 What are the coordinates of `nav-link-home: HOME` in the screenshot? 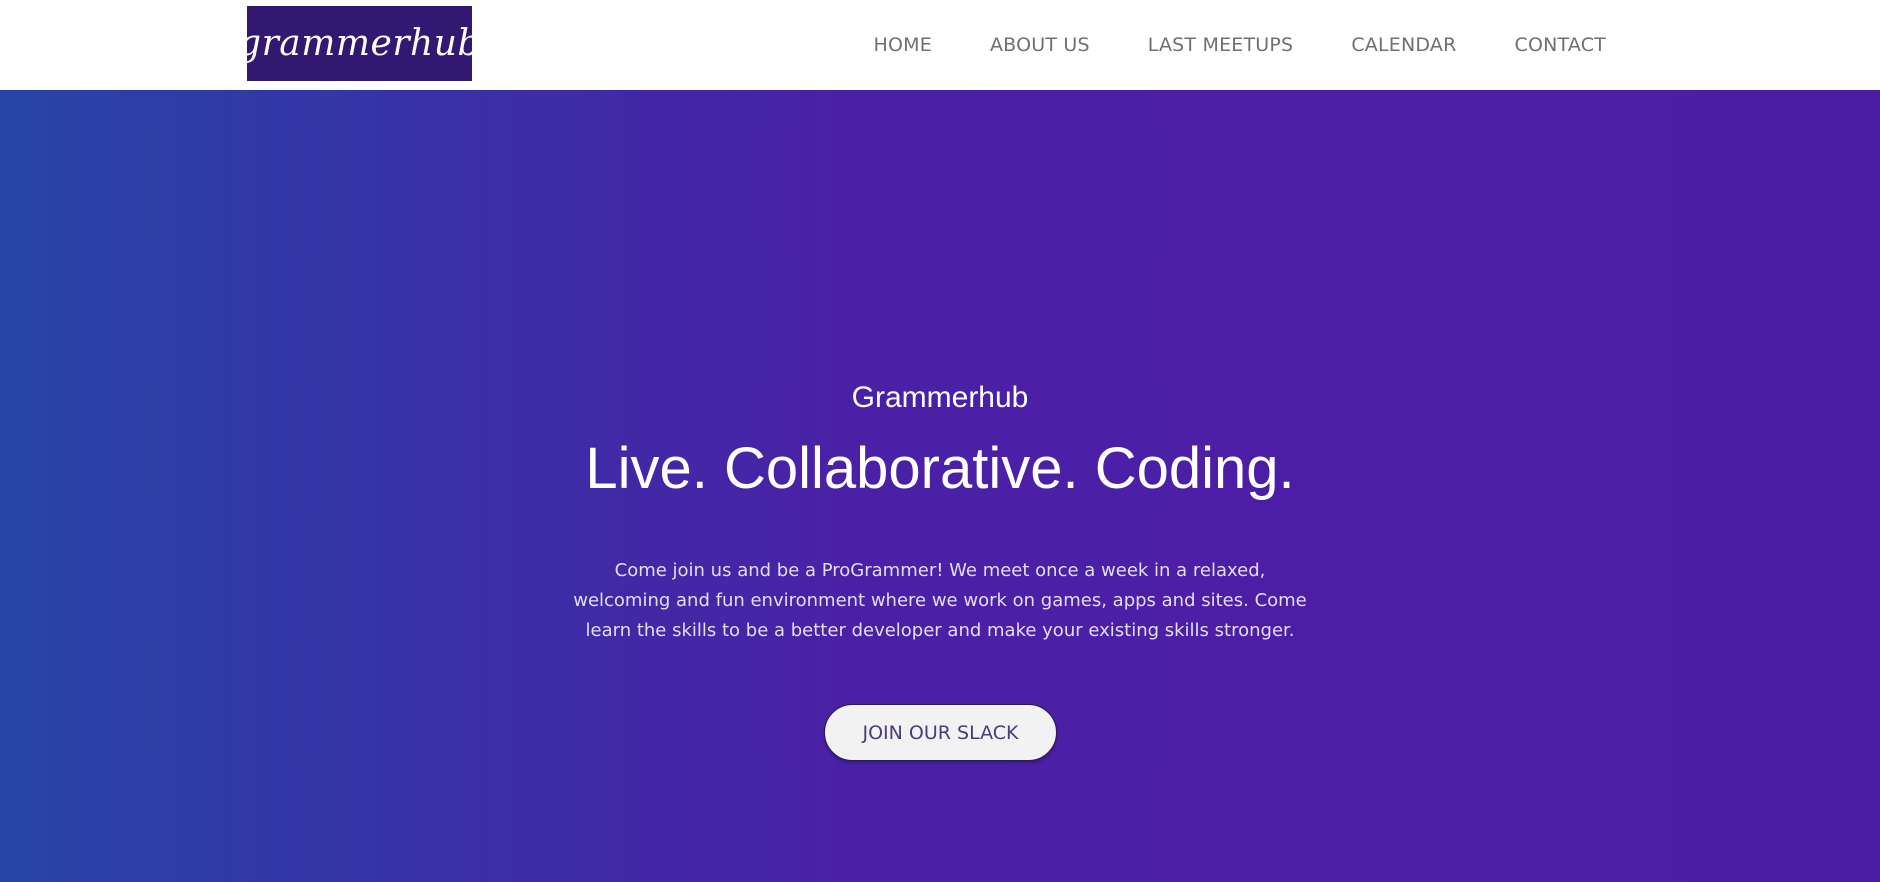 It's located at (903, 45).